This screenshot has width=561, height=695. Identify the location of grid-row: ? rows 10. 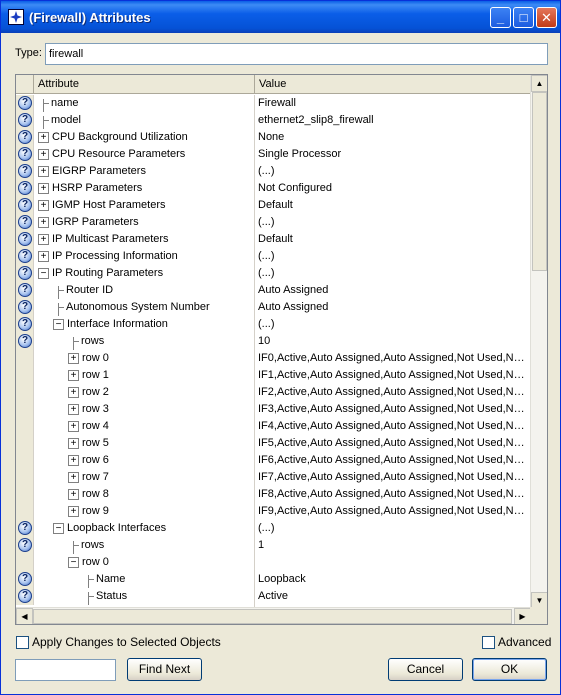
(273, 341).